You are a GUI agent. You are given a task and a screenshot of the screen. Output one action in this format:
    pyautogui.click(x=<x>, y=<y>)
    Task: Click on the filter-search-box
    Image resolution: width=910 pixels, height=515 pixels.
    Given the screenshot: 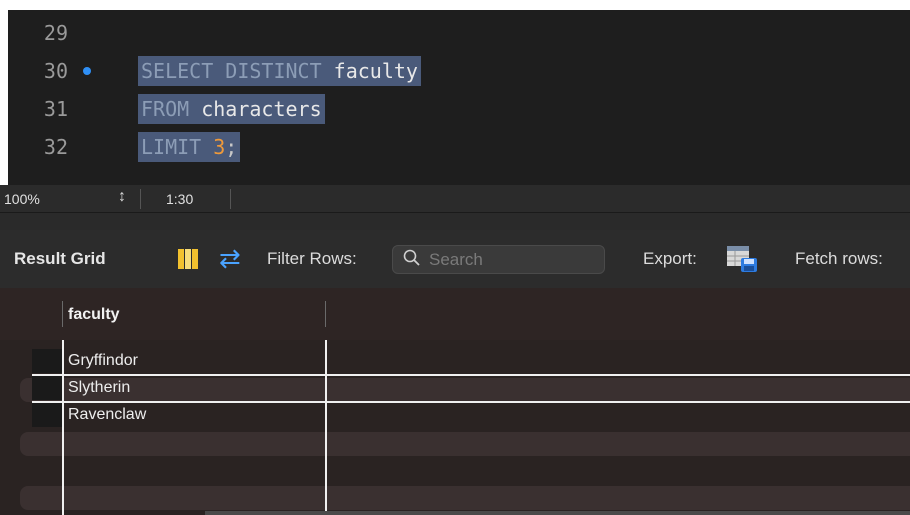 What is the action you would take?
    pyautogui.click(x=498, y=259)
    